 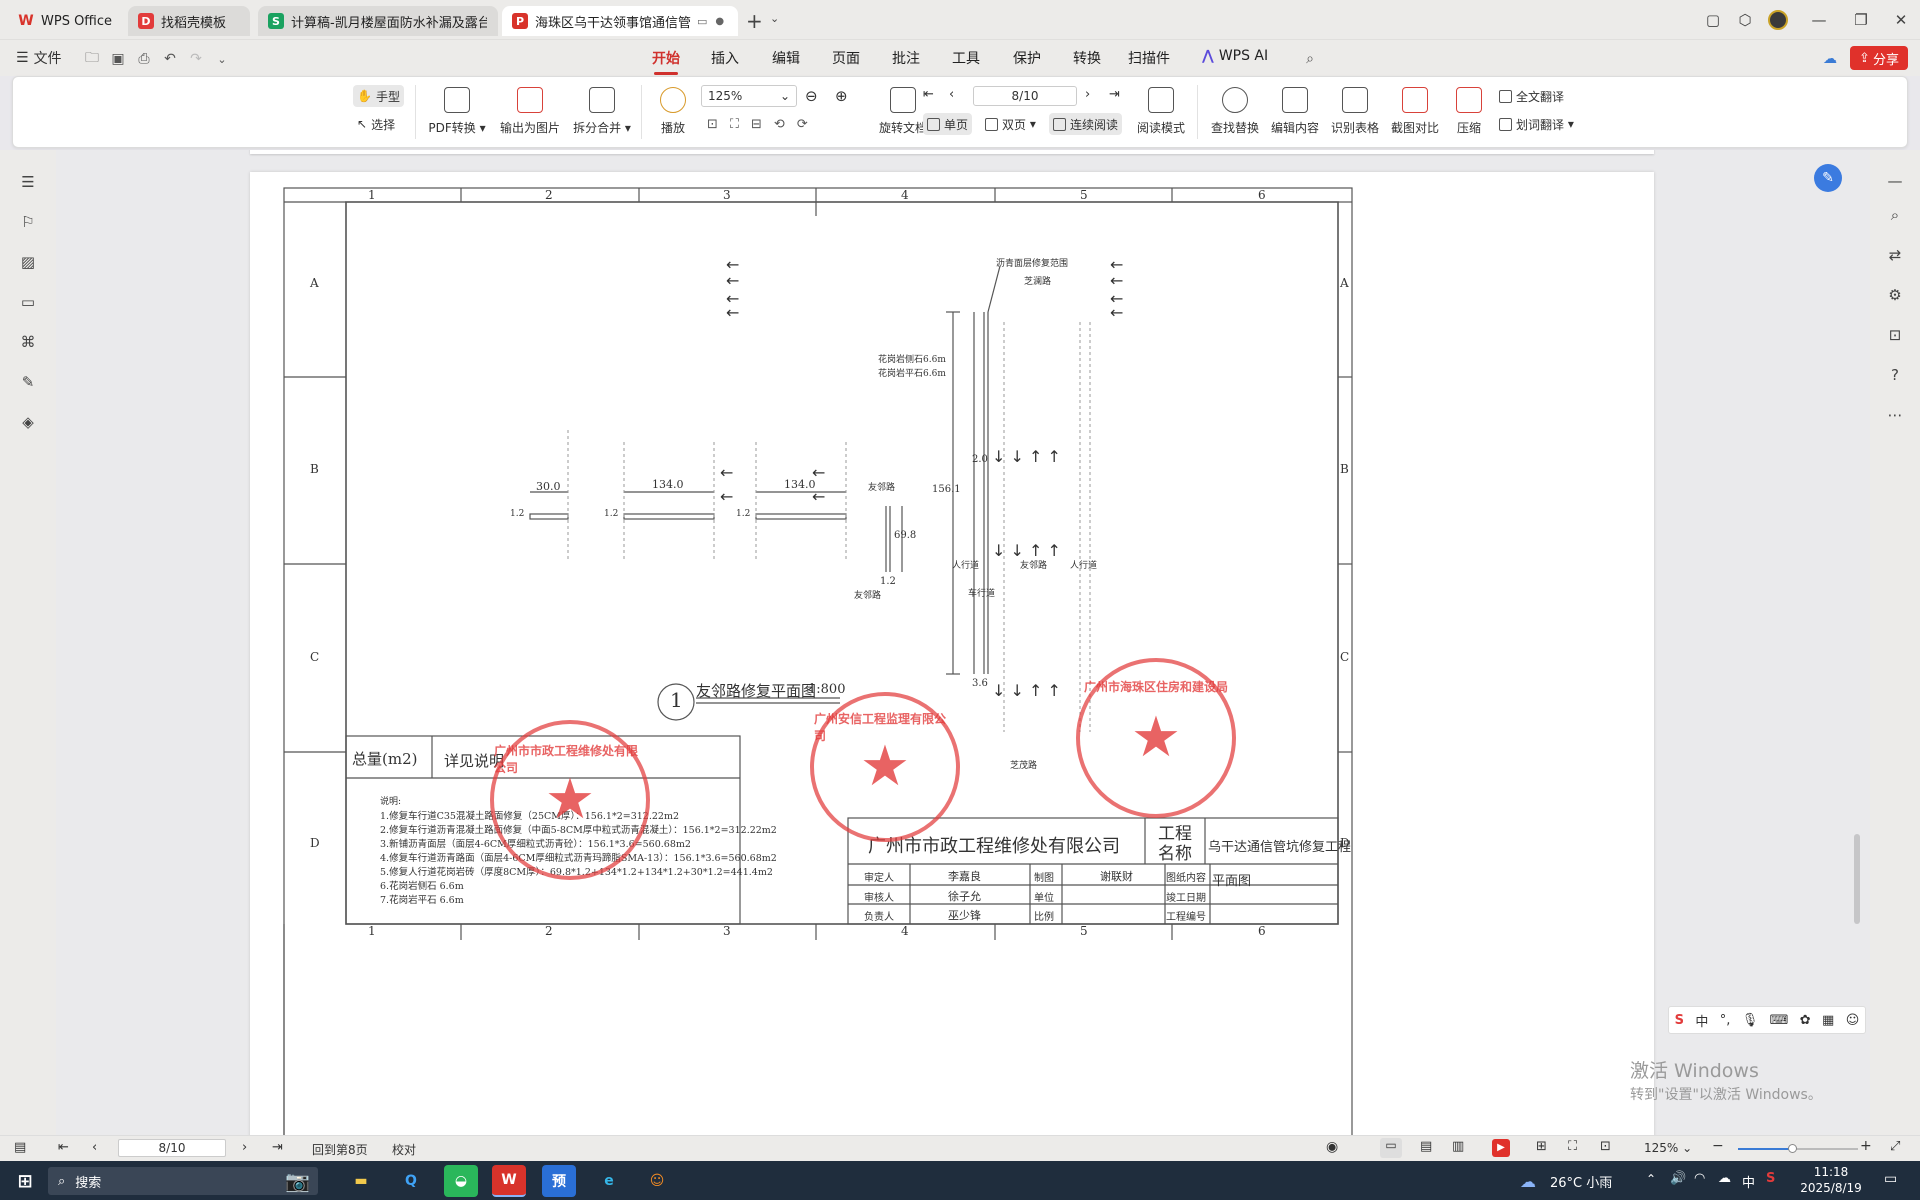 I want to click on recognize-table-button: 识别表格, so click(x=1355, y=111).